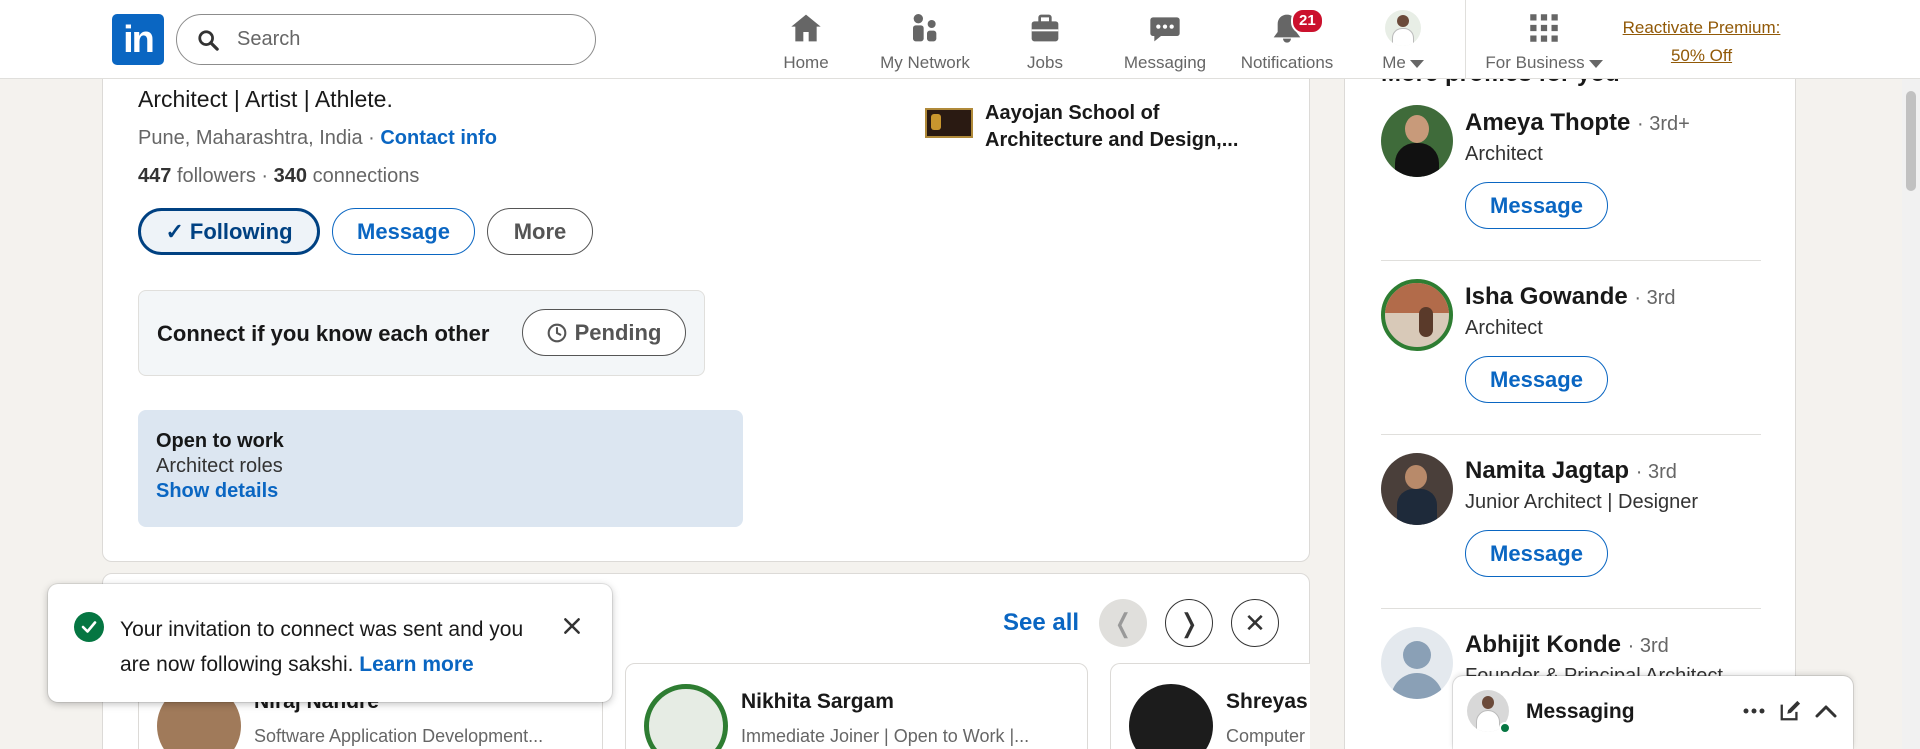 This screenshot has width=1920, height=749. I want to click on messaging-label: Messaging, so click(1580, 711).